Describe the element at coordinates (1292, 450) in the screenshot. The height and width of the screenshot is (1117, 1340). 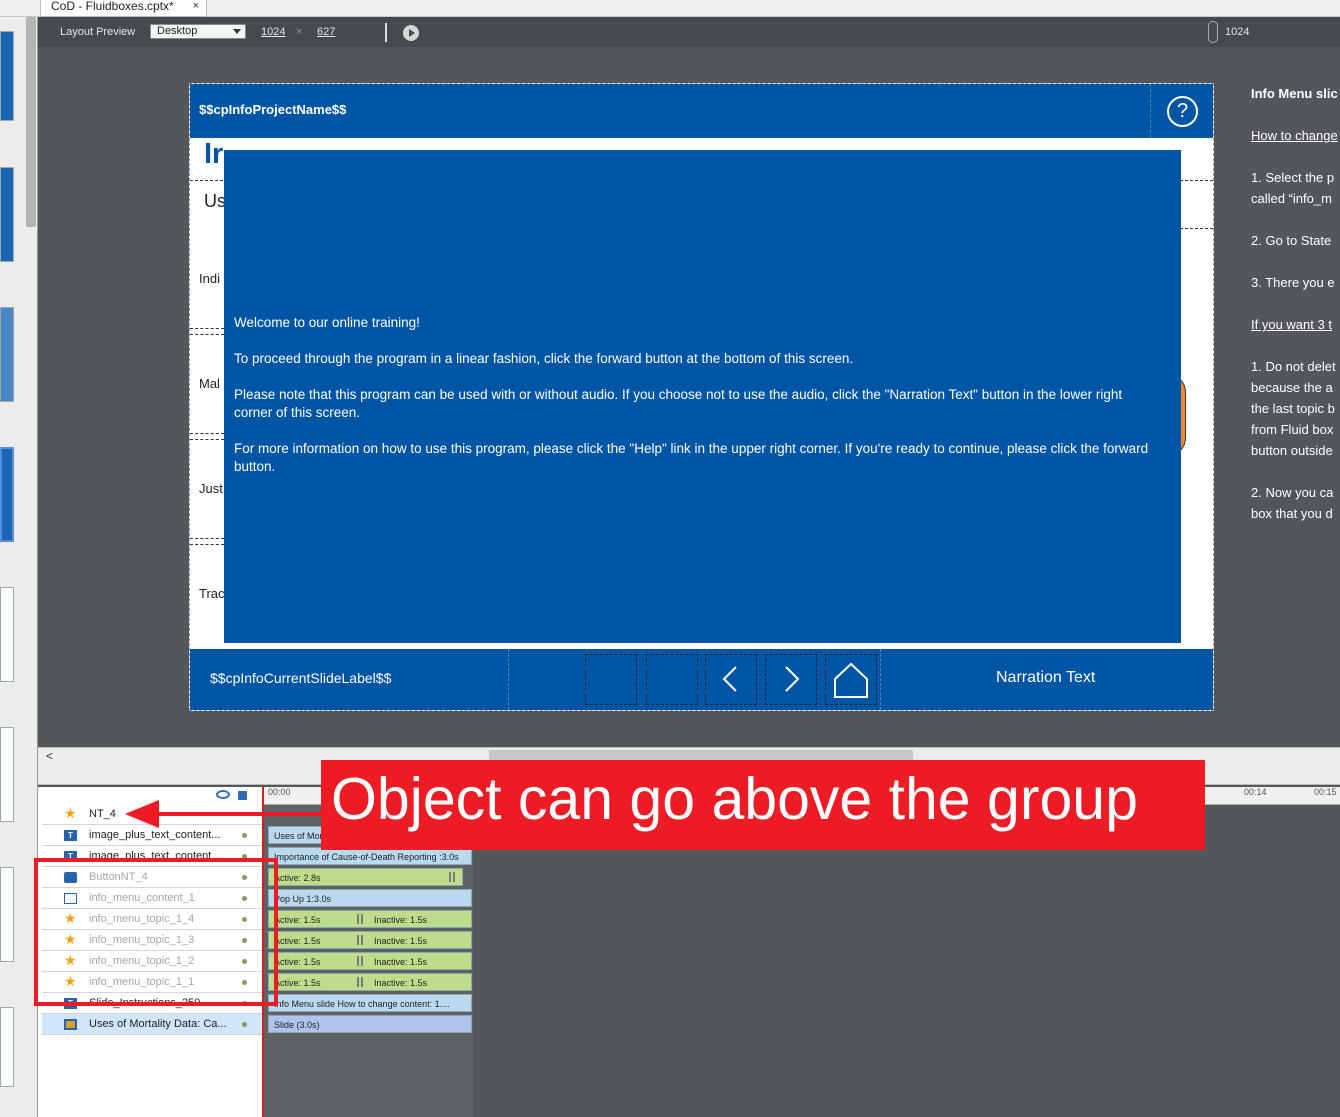
I see `notes-text: button outside` at that location.